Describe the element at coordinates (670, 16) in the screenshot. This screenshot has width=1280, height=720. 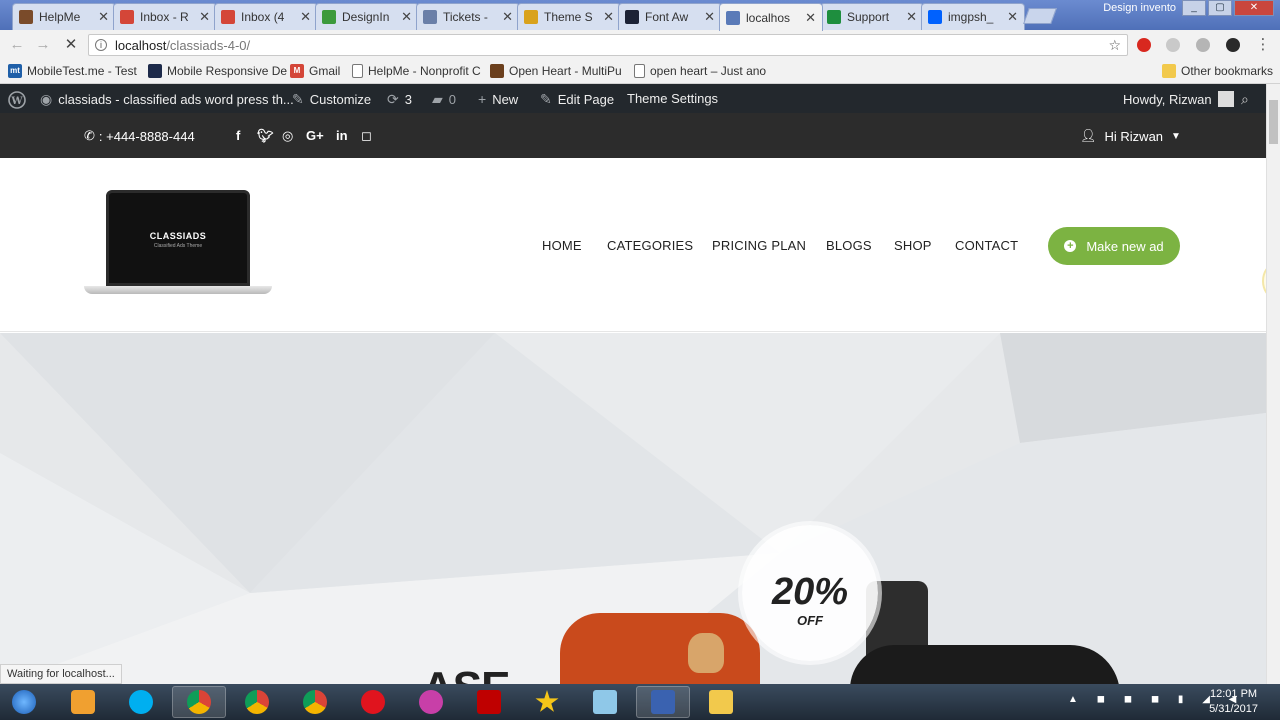
I see `browser-tab: Font Aw ✕` at that location.